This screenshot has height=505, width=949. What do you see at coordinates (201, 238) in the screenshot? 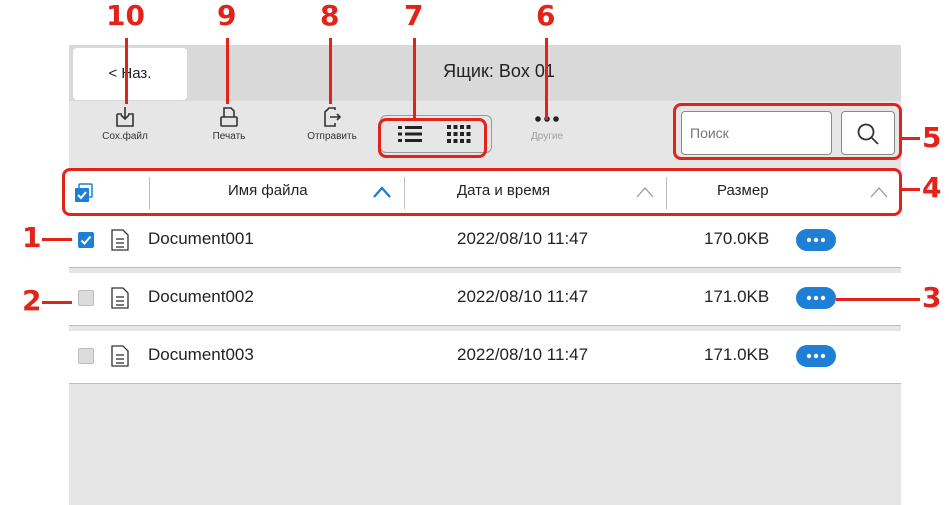
I see `file-name: Document001` at bounding box center [201, 238].